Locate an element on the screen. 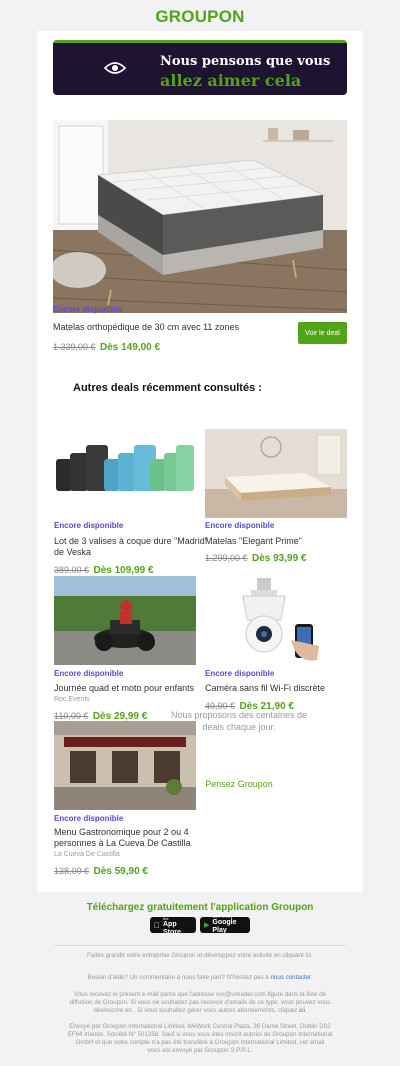  deal-4-title: Caméra sans fil Wi-Fi discrète is located at coordinates (265, 688).